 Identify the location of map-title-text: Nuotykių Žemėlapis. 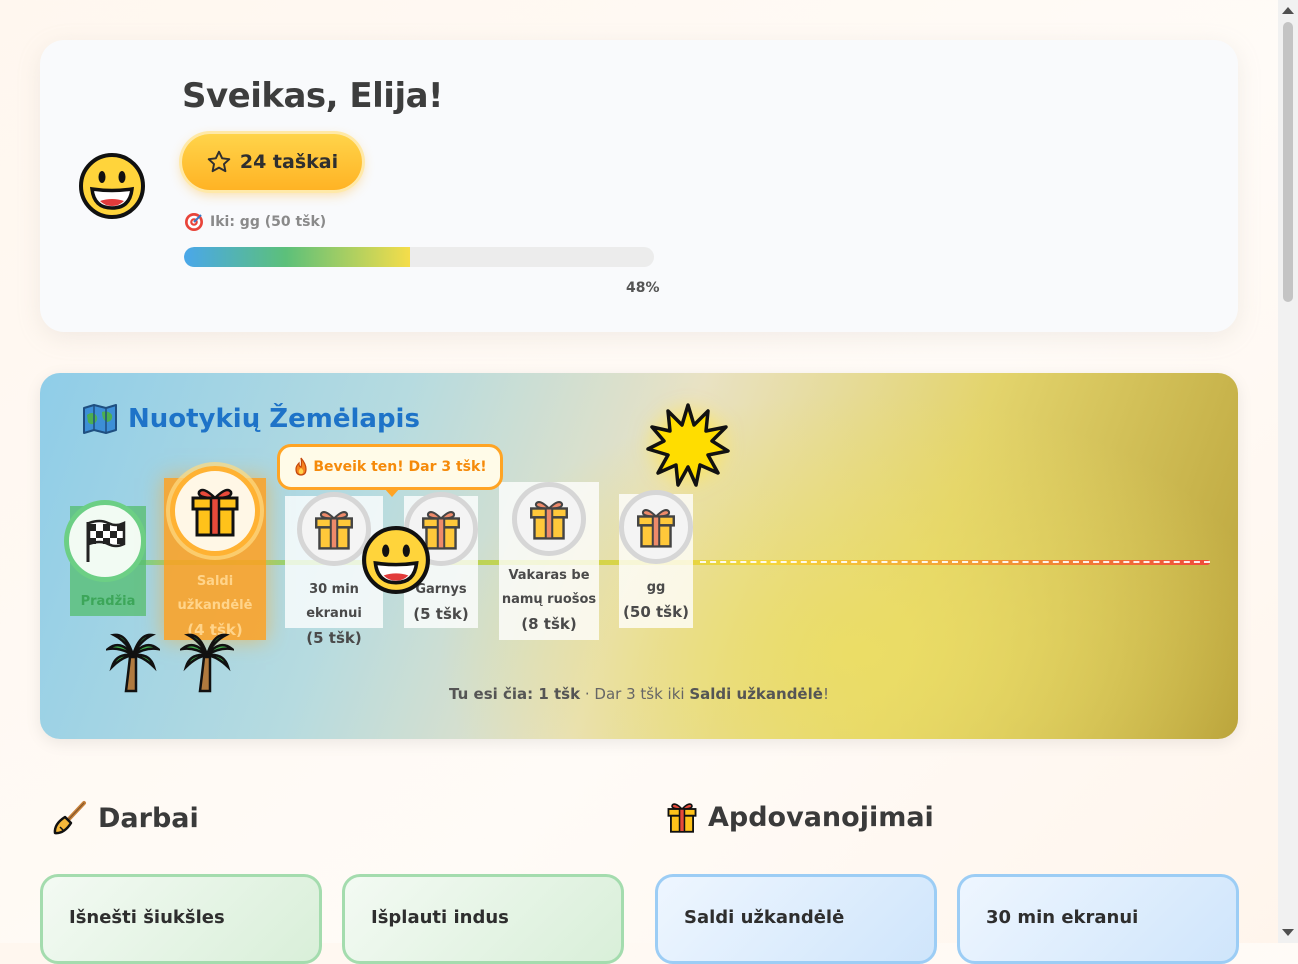
(274, 419).